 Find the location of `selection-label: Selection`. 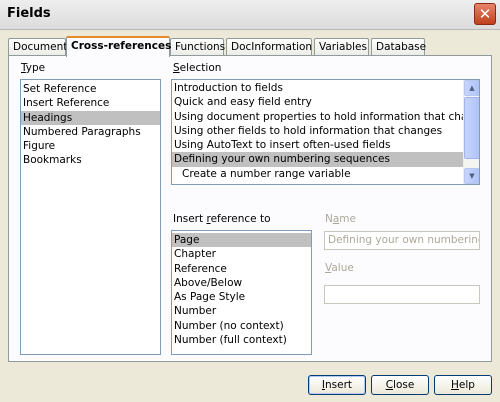

selection-label: Selection is located at coordinates (197, 68).